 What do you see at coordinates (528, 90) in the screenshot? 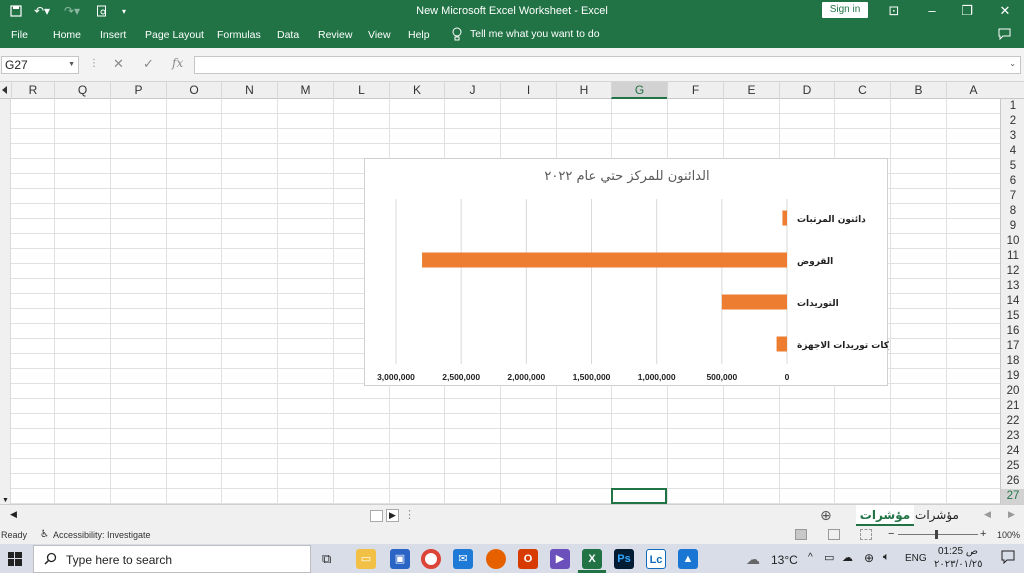
I see `column-header-i: I` at bounding box center [528, 90].